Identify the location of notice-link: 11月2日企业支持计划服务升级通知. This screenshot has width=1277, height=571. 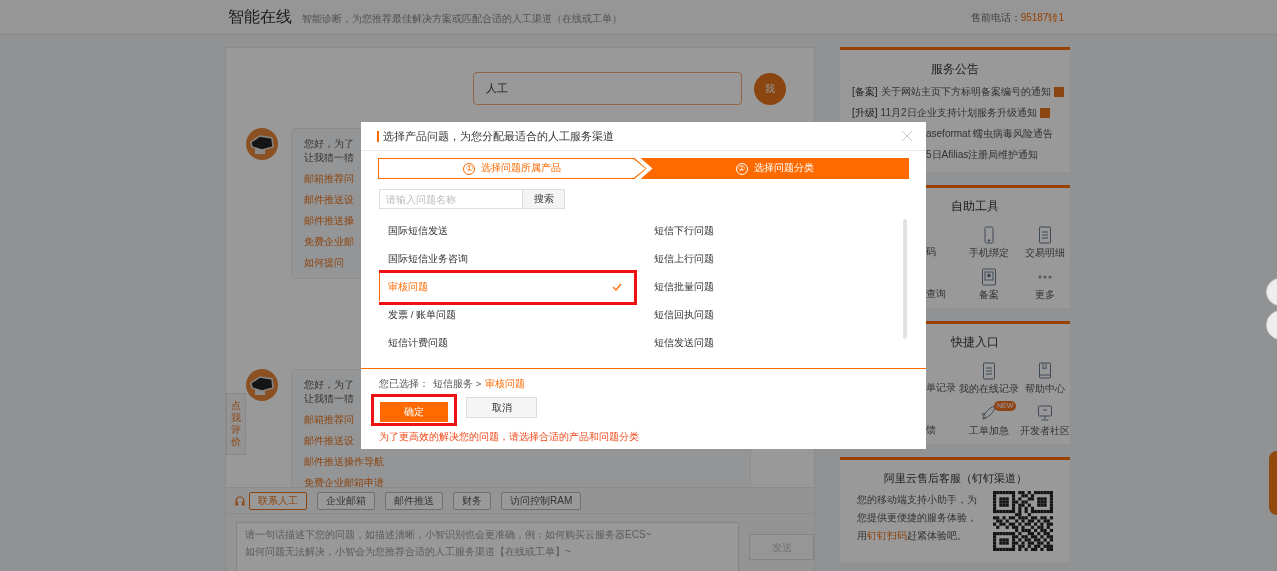
(958, 112).